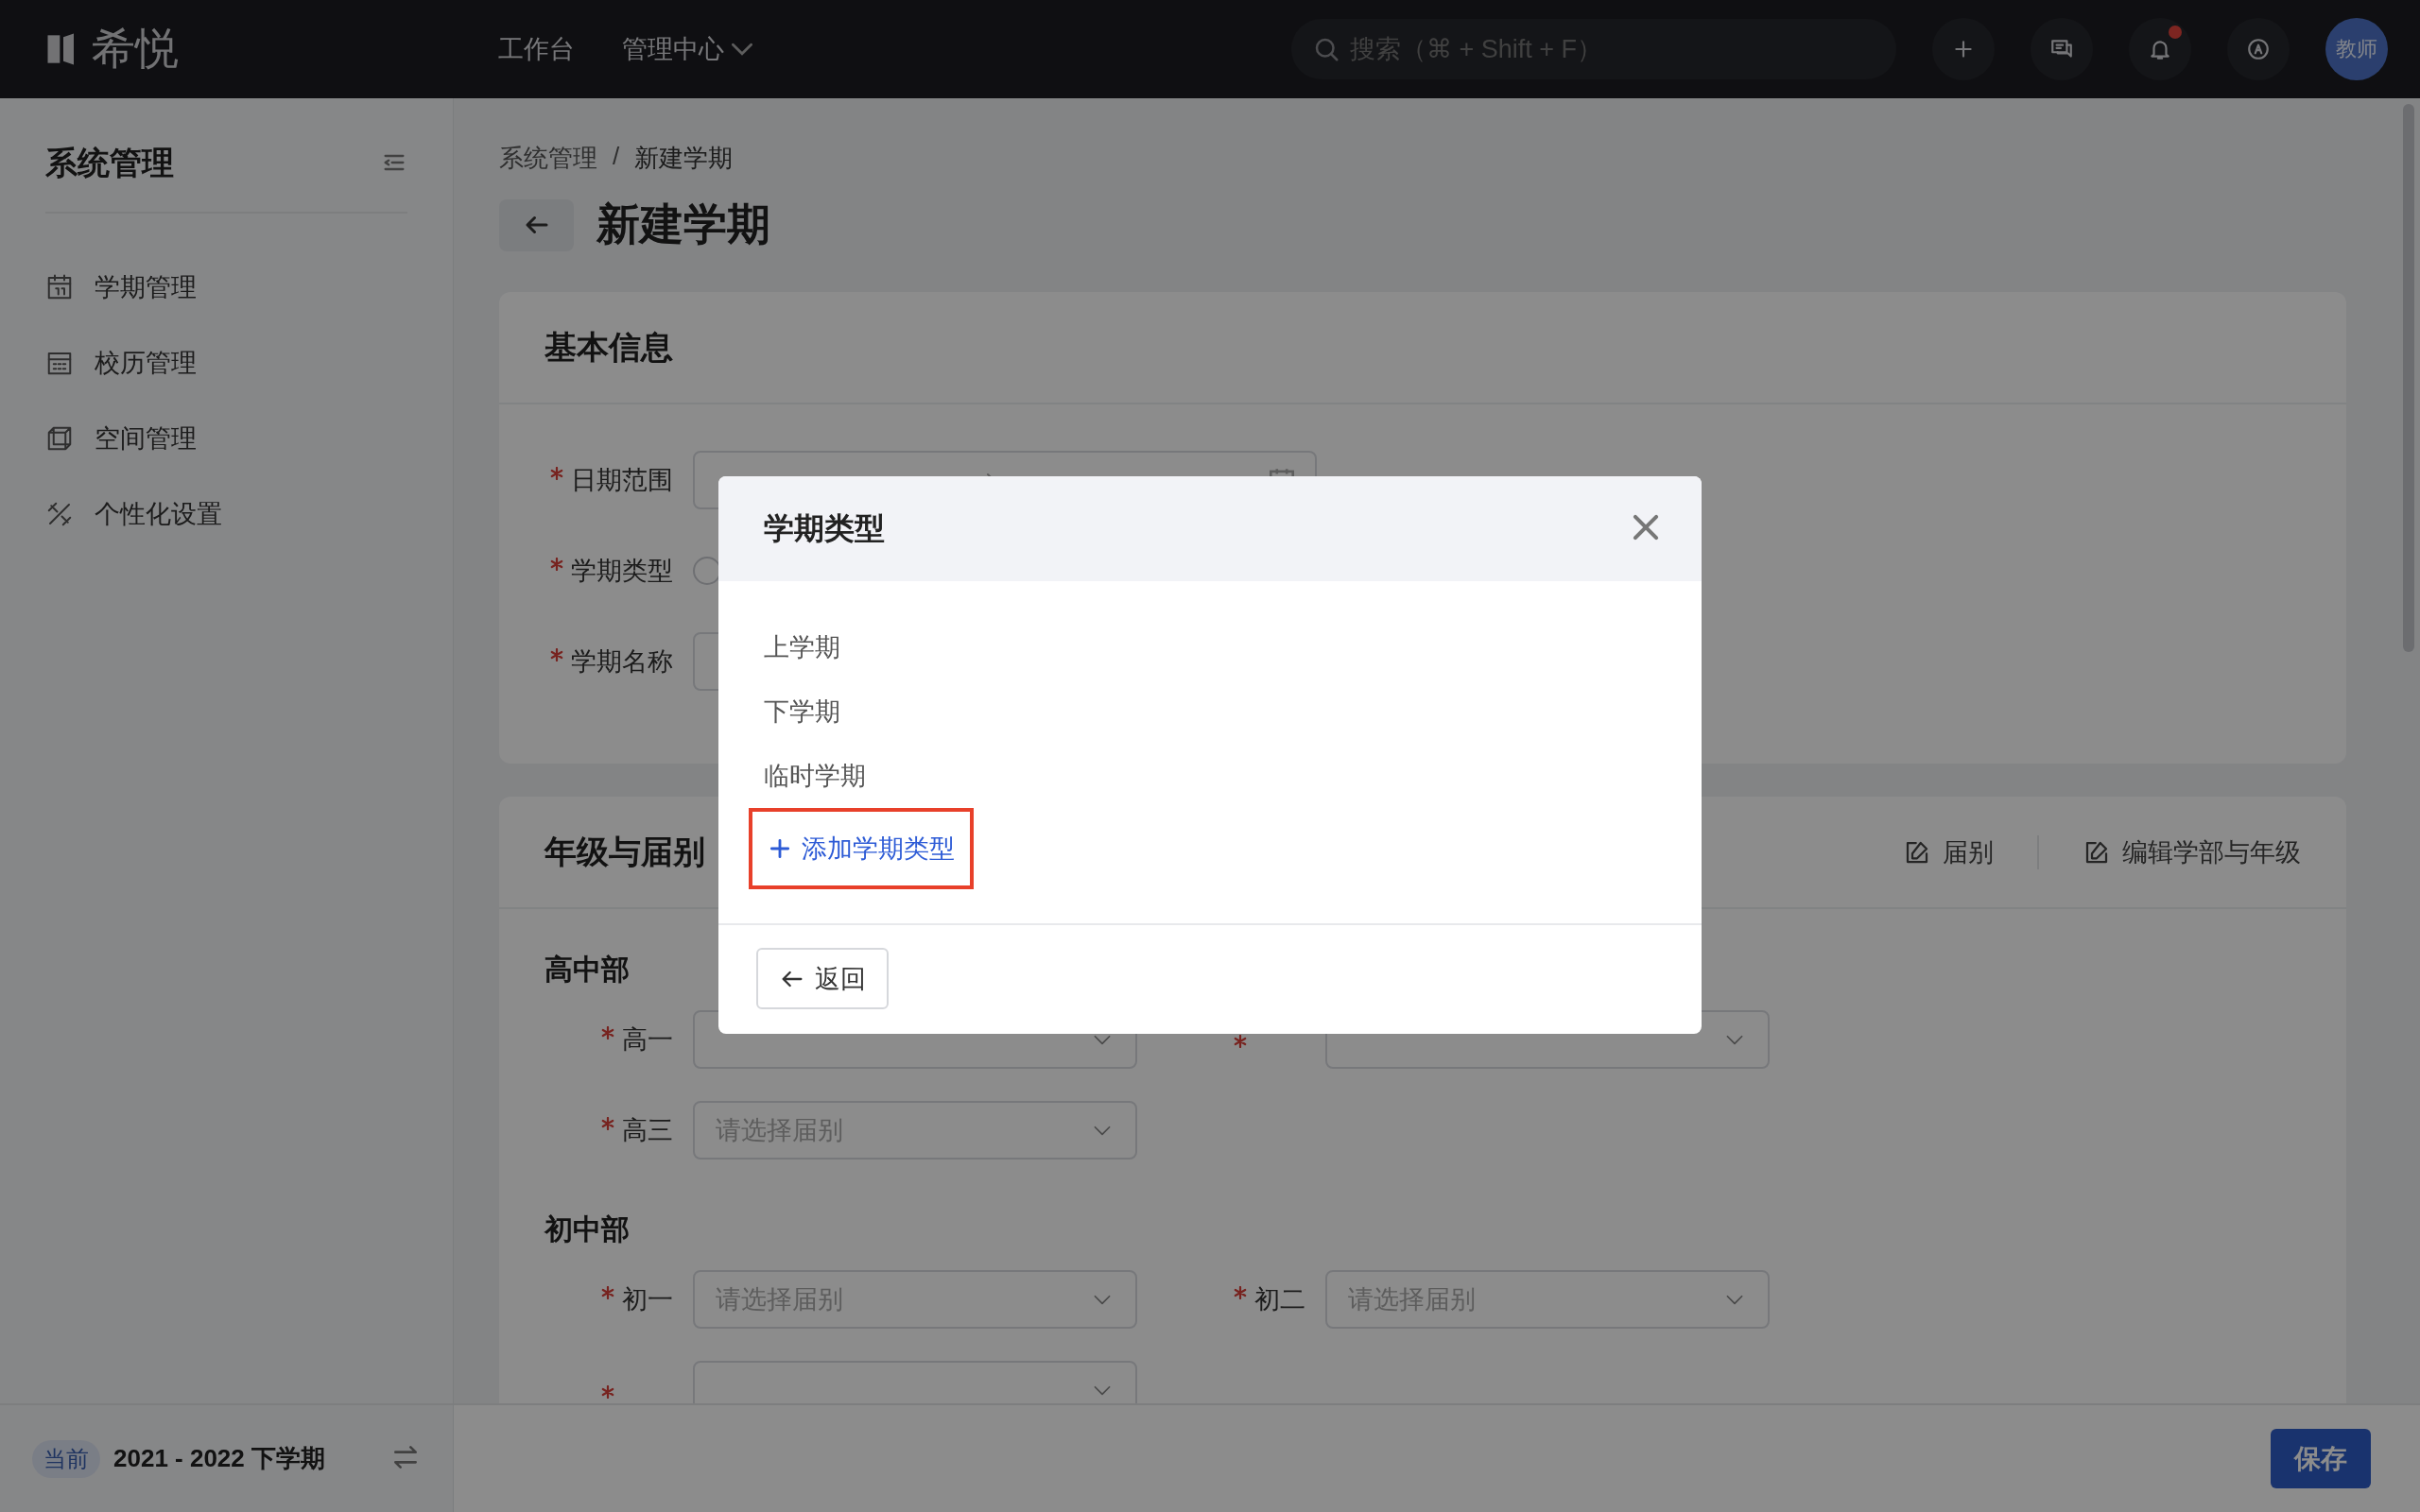  What do you see at coordinates (822, 978) in the screenshot?
I see `back-button: 返回` at bounding box center [822, 978].